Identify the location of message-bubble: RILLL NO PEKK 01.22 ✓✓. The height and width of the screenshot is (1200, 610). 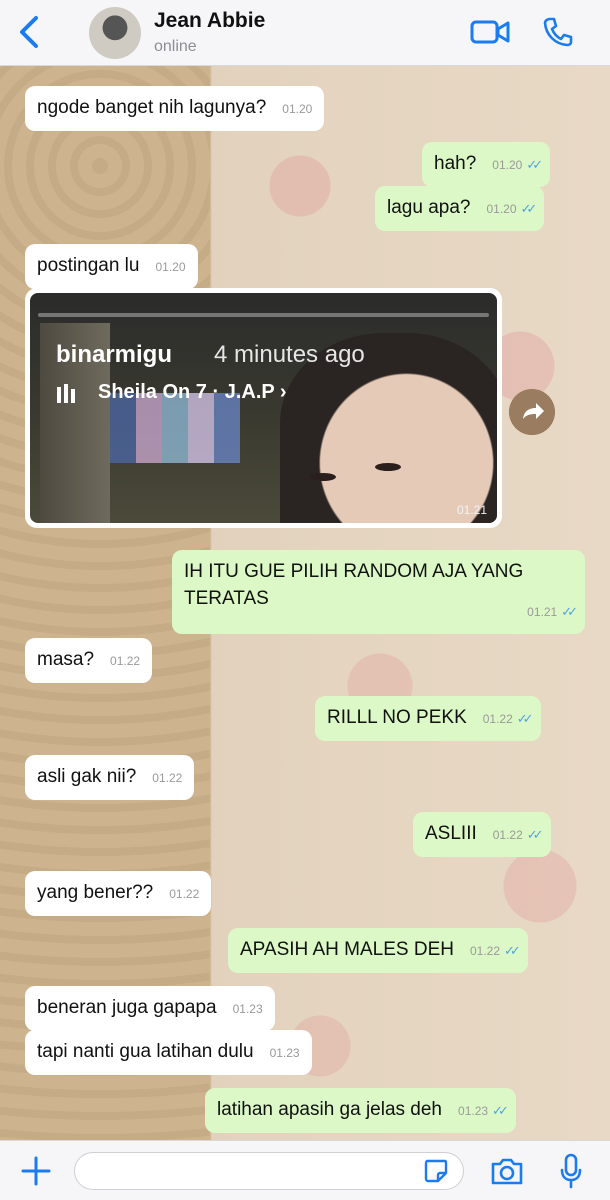
(428, 718).